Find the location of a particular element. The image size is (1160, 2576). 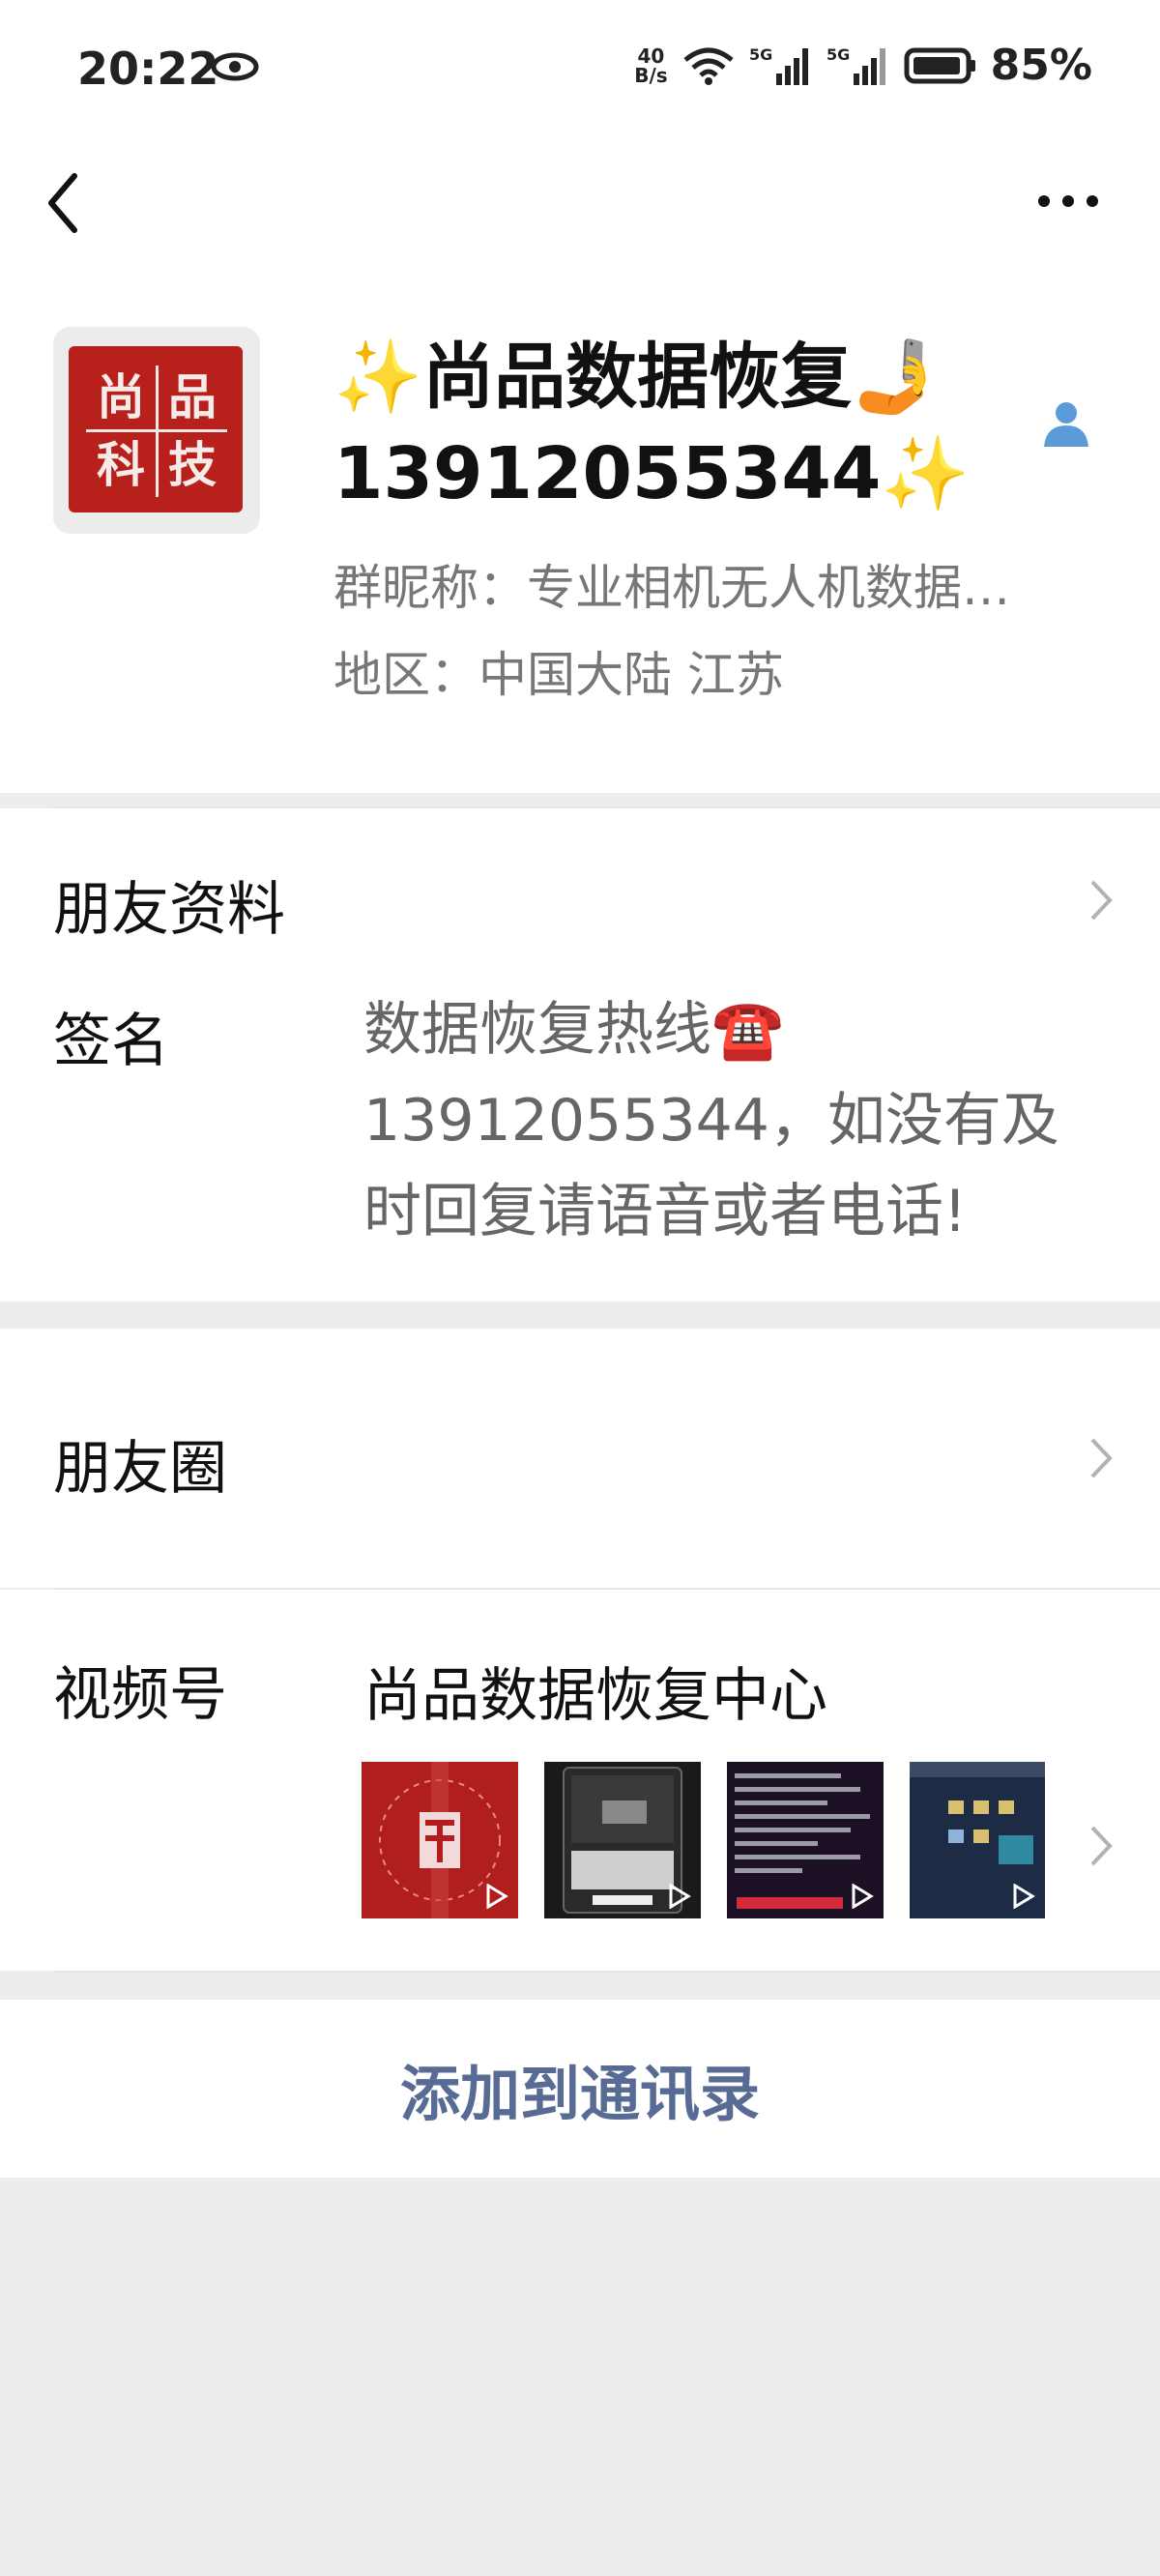

friend-info-label: 朋友资料 is located at coordinates (169, 910).